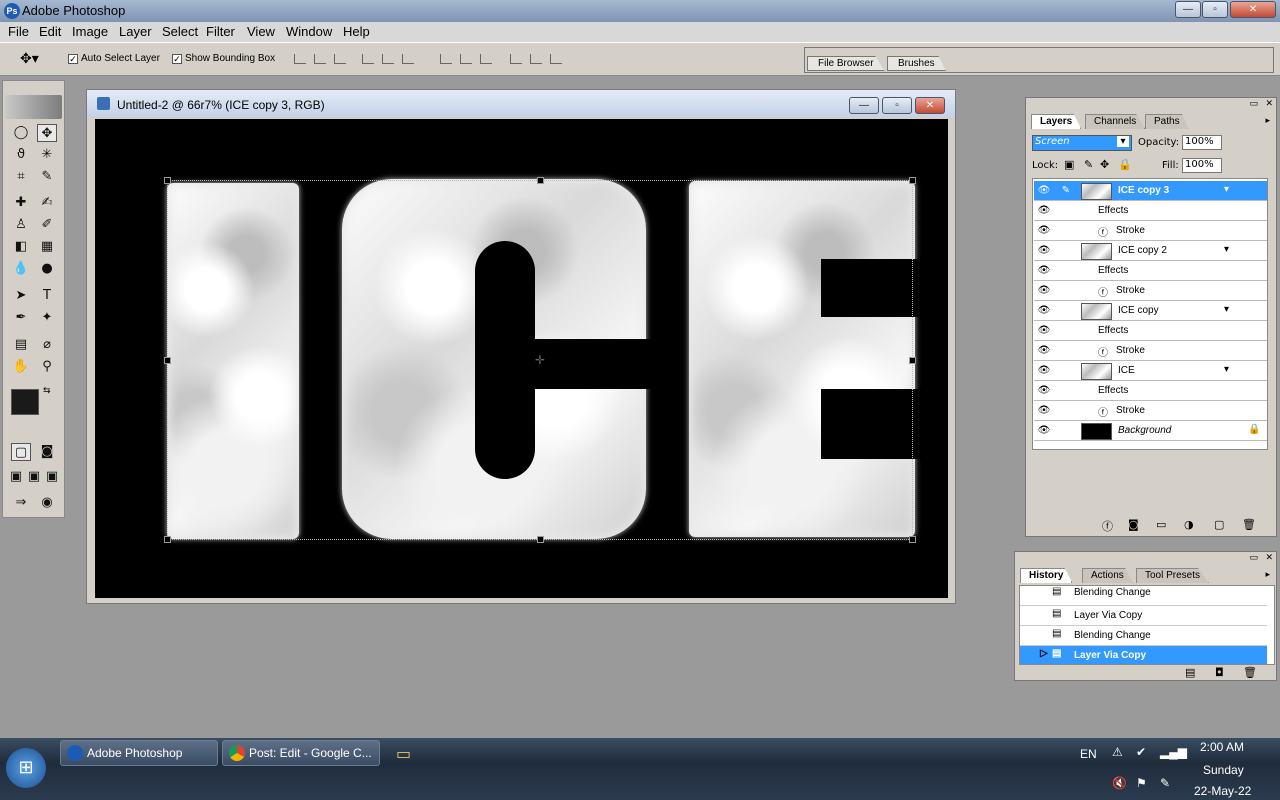 This screenshot has width=1280, height=800. Describe the element at coordinates (1202, 142) in the screenshot. I see `opacity-input: 100%` at that location.